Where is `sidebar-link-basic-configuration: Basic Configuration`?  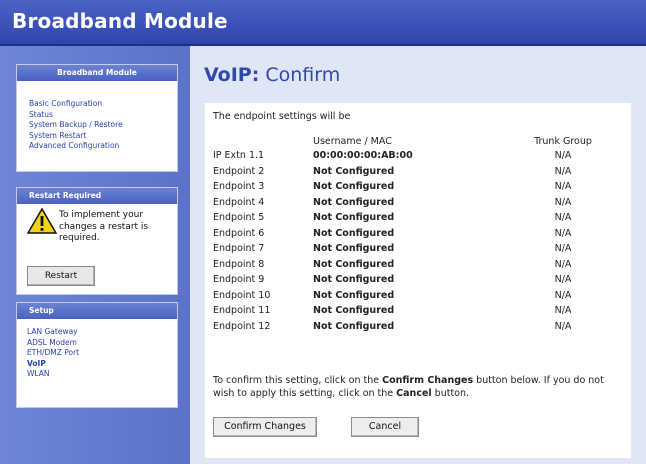
sidebar-link-basic-configuration: Basic Configuration is located at coordinates (99, 104).